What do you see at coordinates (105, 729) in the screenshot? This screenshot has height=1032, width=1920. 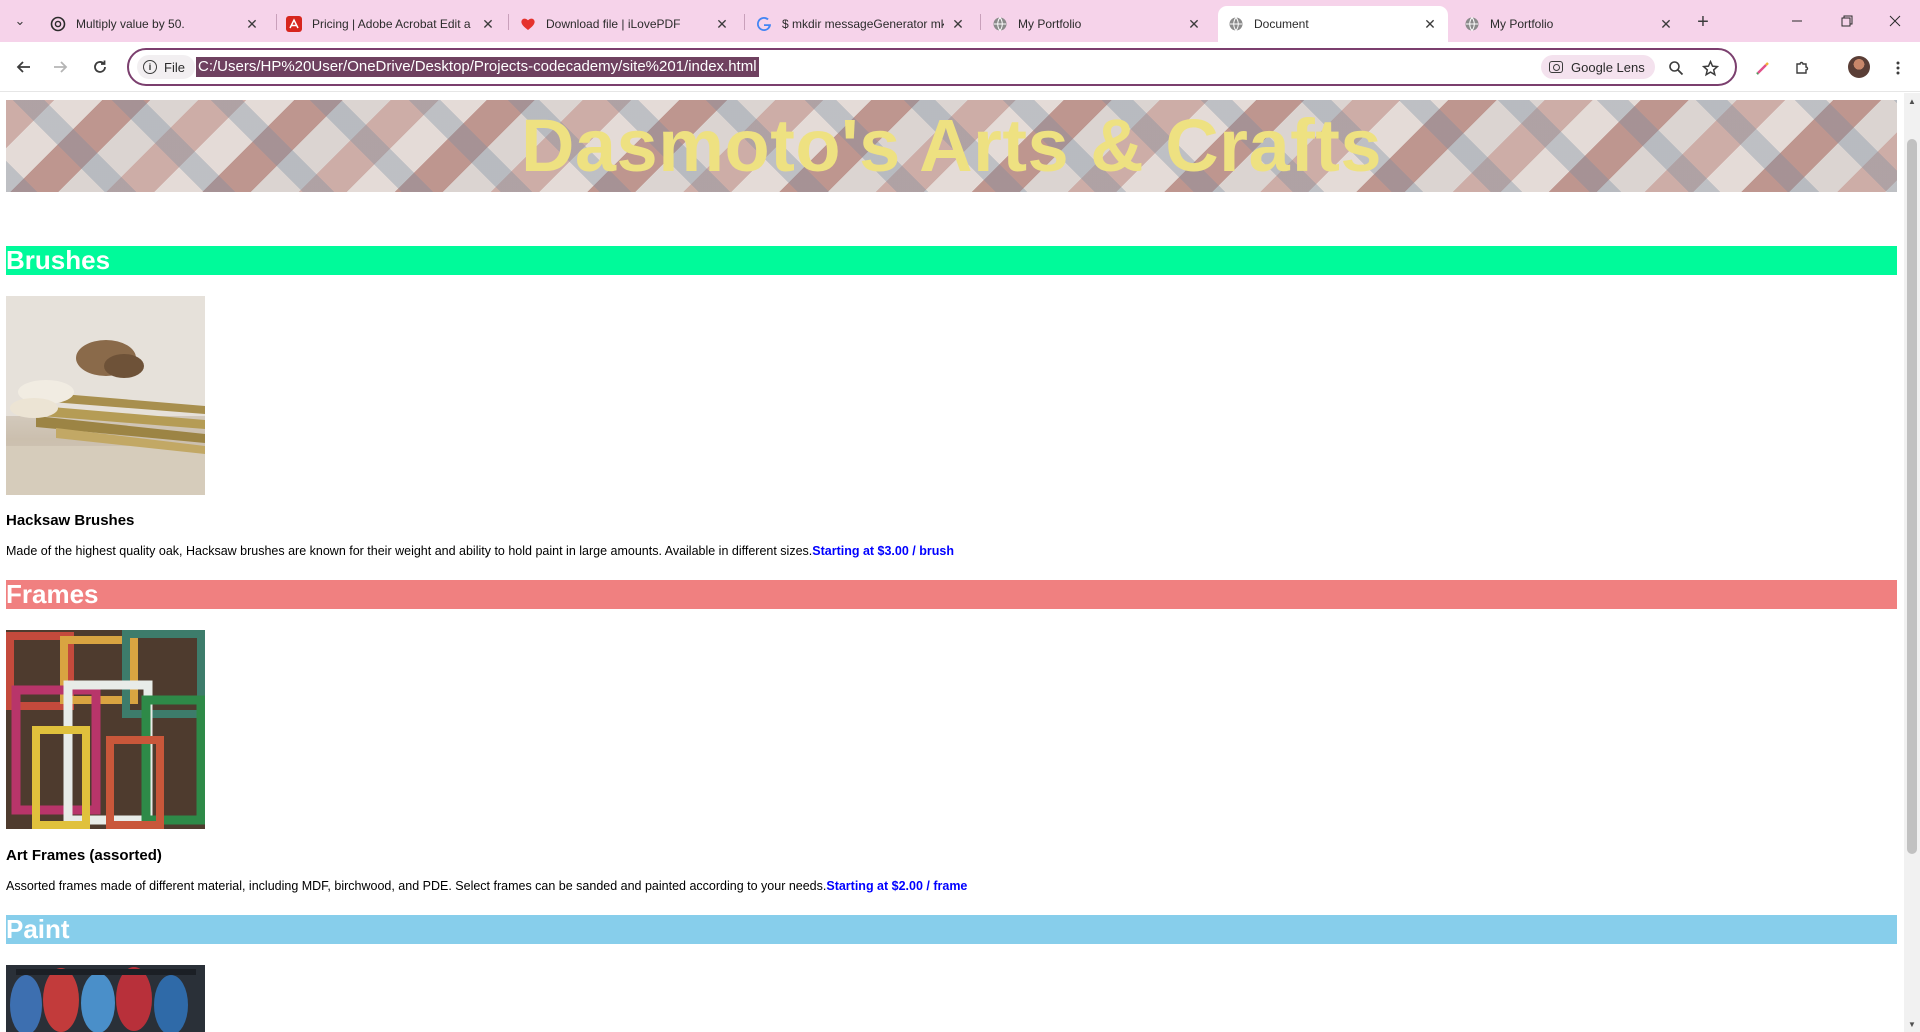 I see `frames-photo` at bounding box center [105, 729].